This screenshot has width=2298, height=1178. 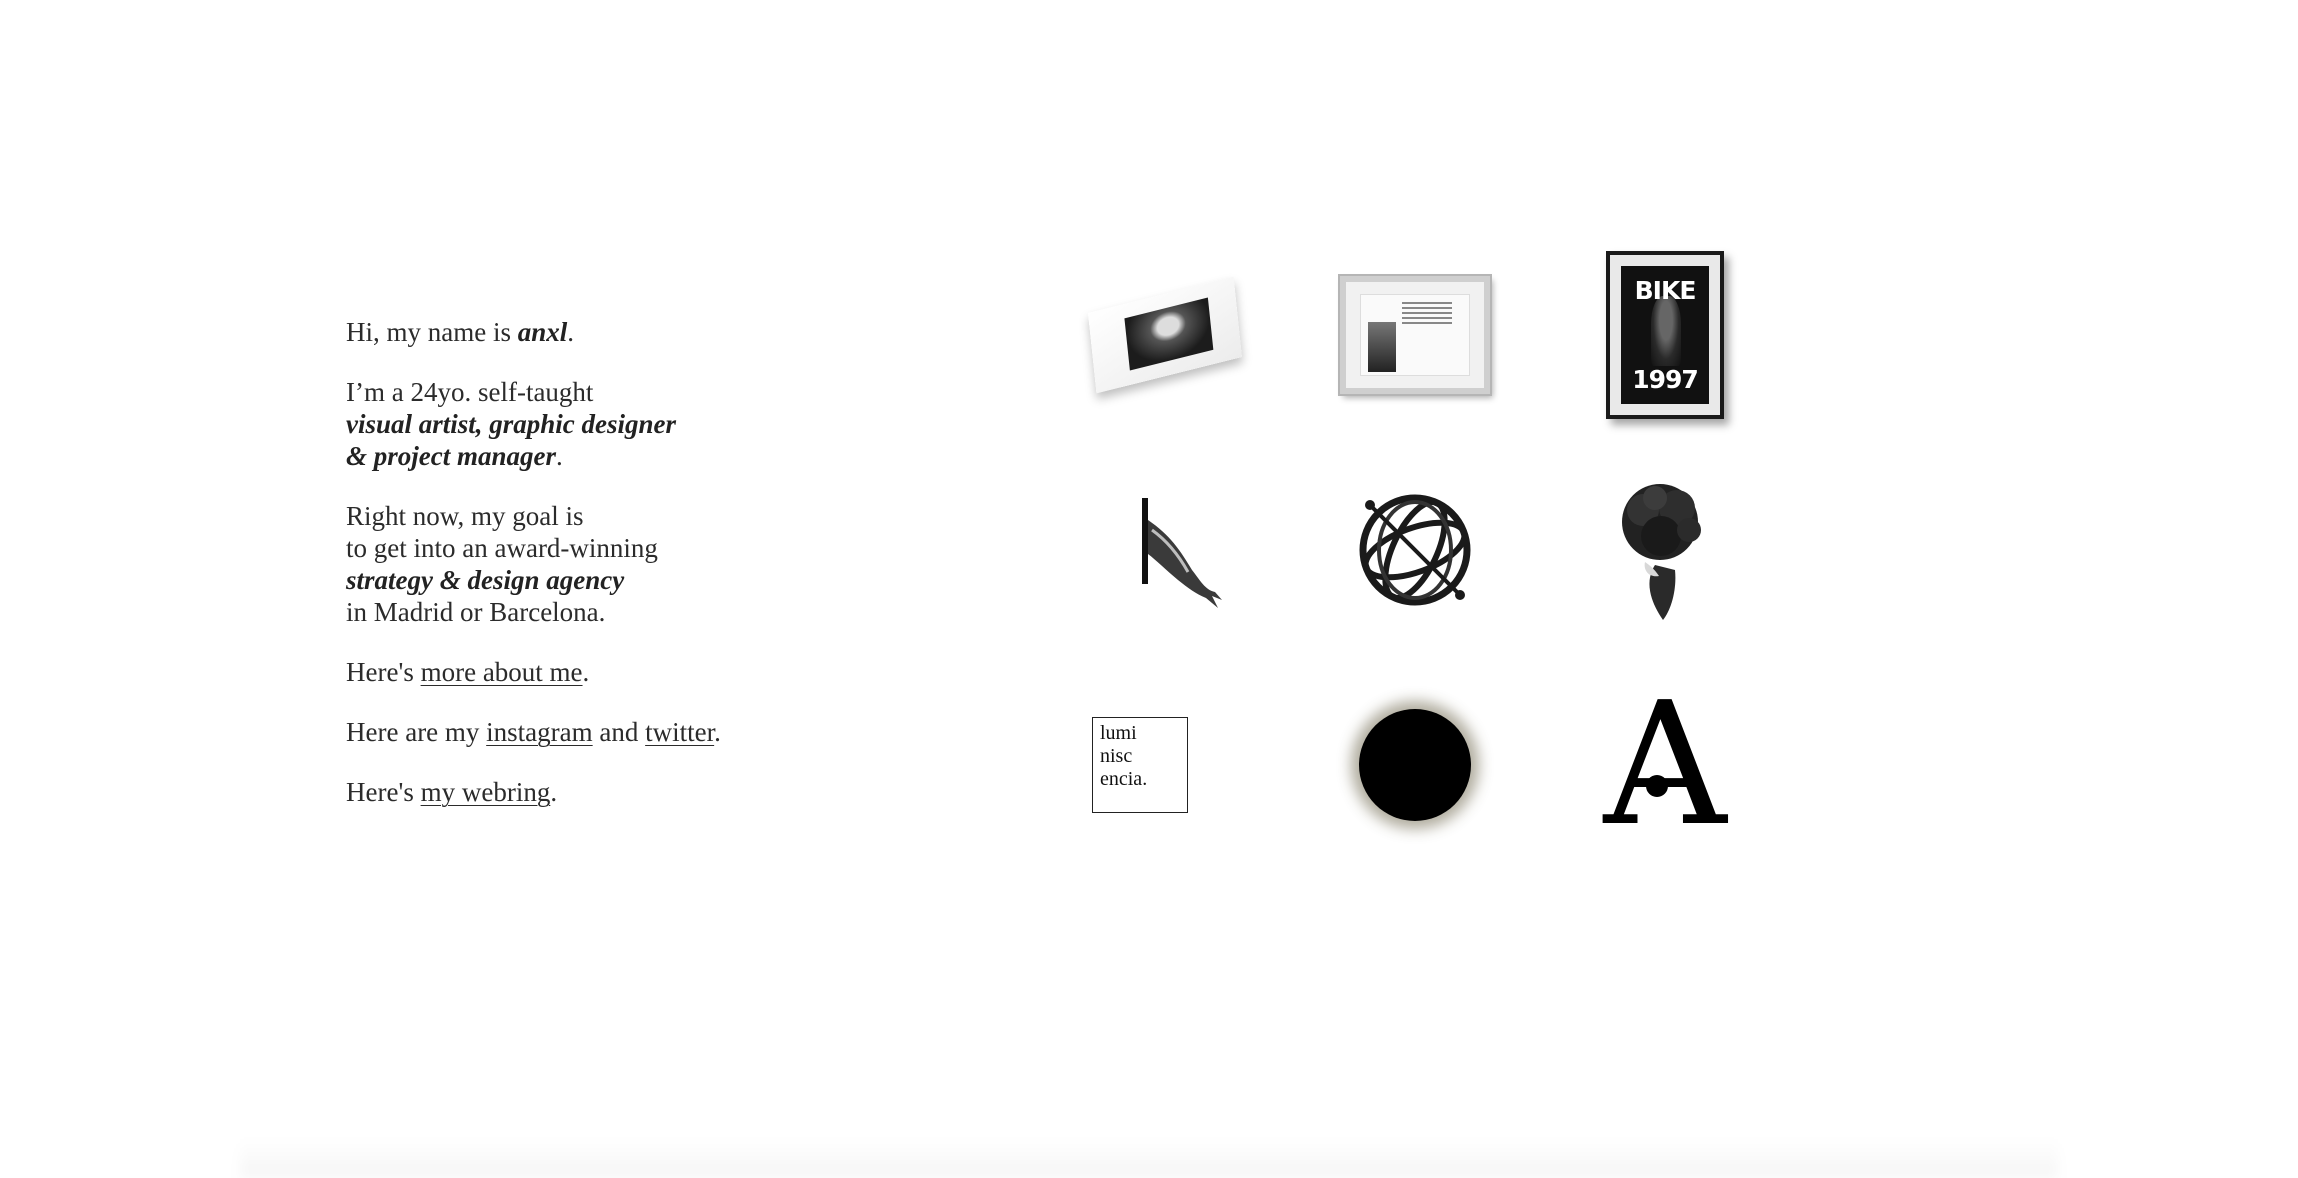 I want to click on tilted-print-icon, so click(x=1165, y=335).